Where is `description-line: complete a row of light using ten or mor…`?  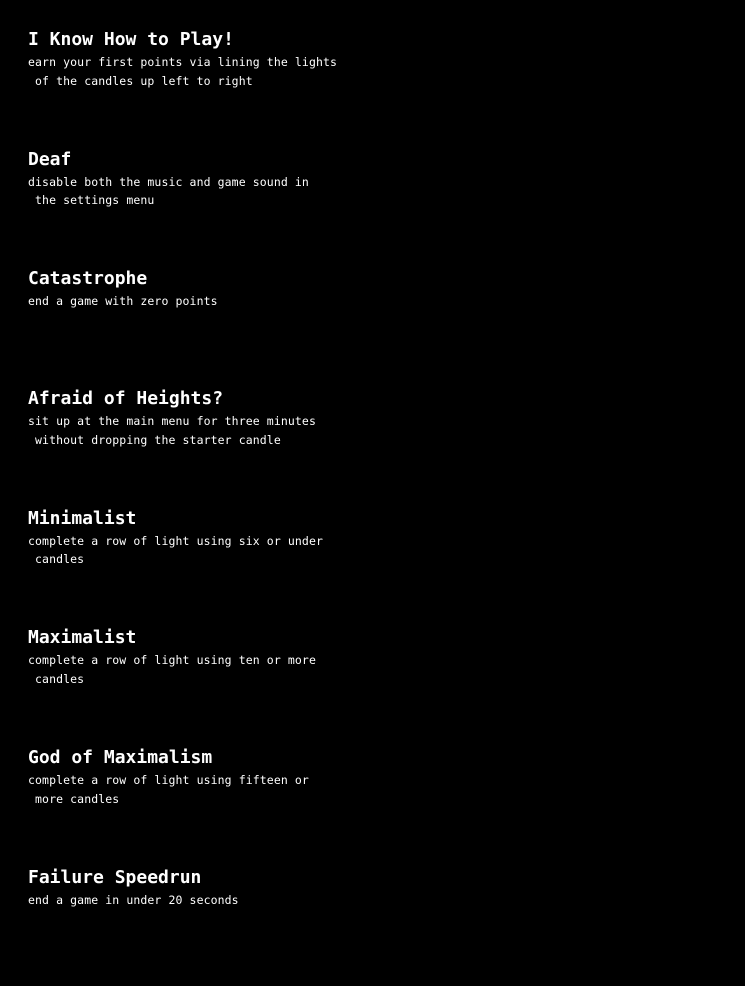 description-line: complete a row of light using ten or mor… is located at coordinates (172, 660).